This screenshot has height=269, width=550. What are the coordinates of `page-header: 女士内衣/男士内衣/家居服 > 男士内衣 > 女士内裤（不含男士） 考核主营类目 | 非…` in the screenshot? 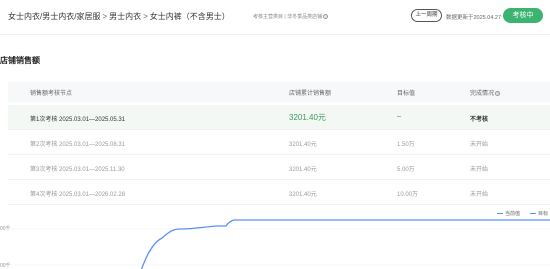 It's located at (275, 17).